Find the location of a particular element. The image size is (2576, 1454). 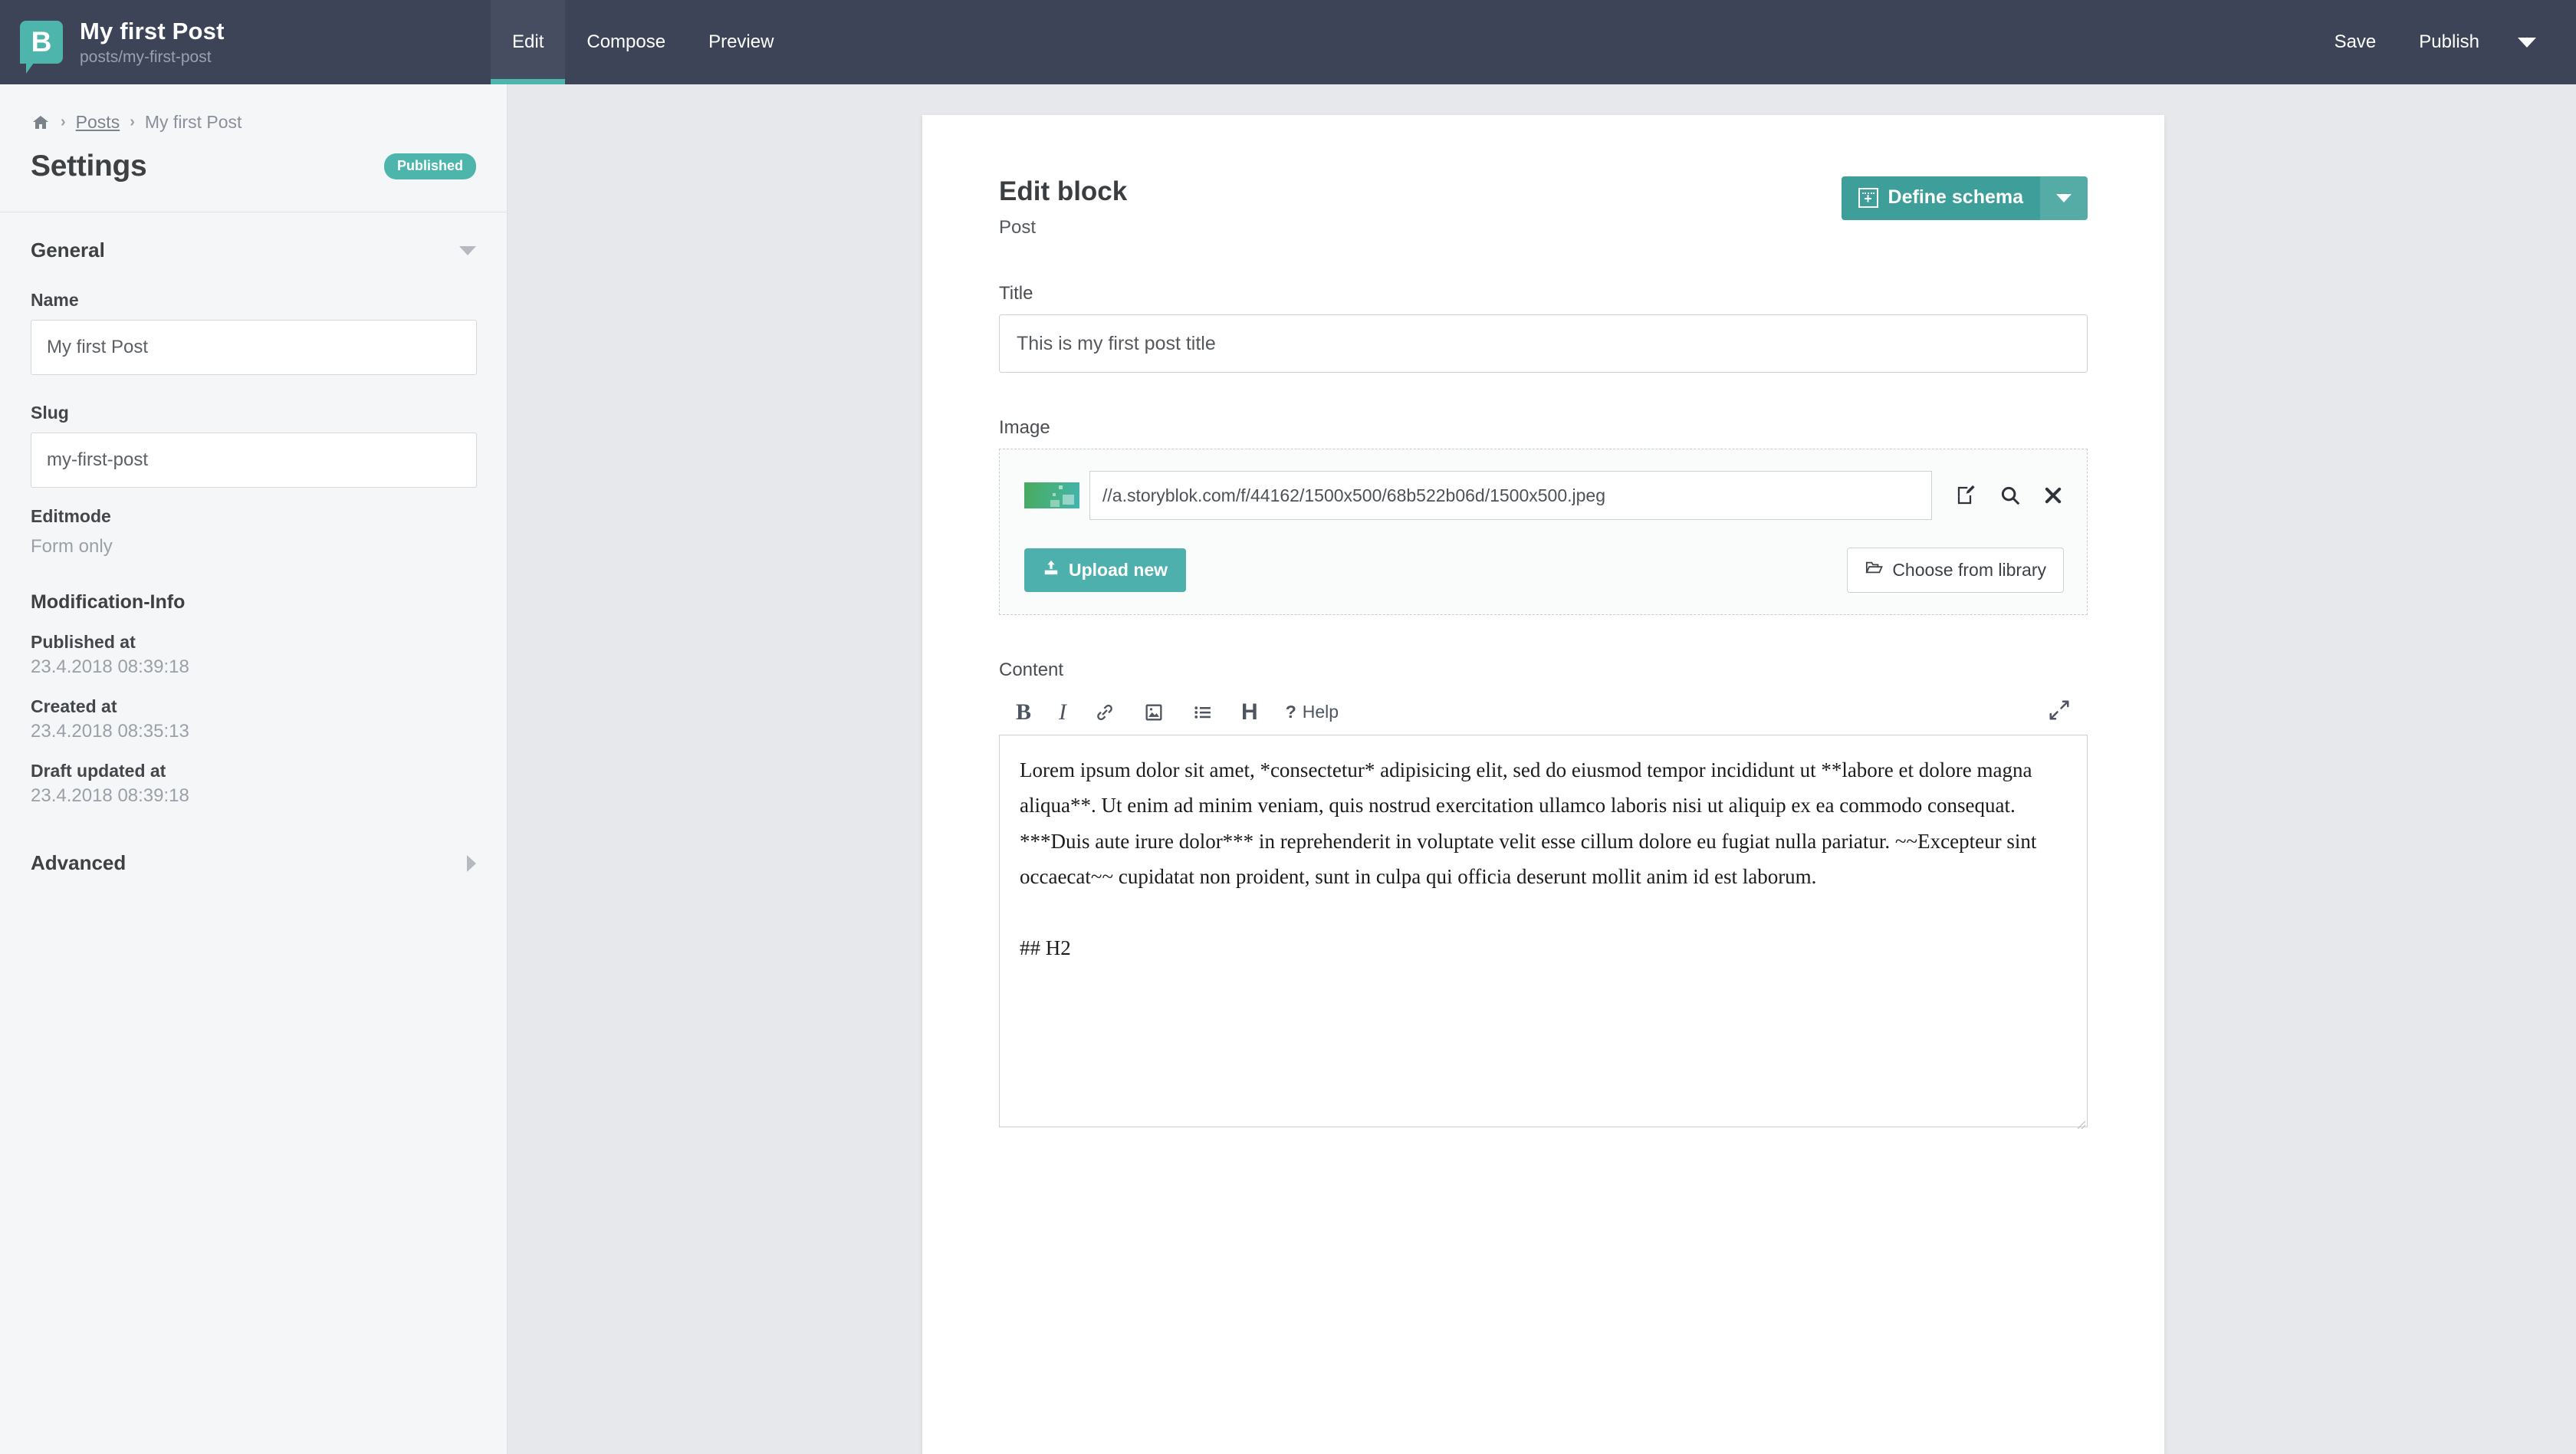

modification-info-heading: Modification-Info is located at coordinates (108, 602).